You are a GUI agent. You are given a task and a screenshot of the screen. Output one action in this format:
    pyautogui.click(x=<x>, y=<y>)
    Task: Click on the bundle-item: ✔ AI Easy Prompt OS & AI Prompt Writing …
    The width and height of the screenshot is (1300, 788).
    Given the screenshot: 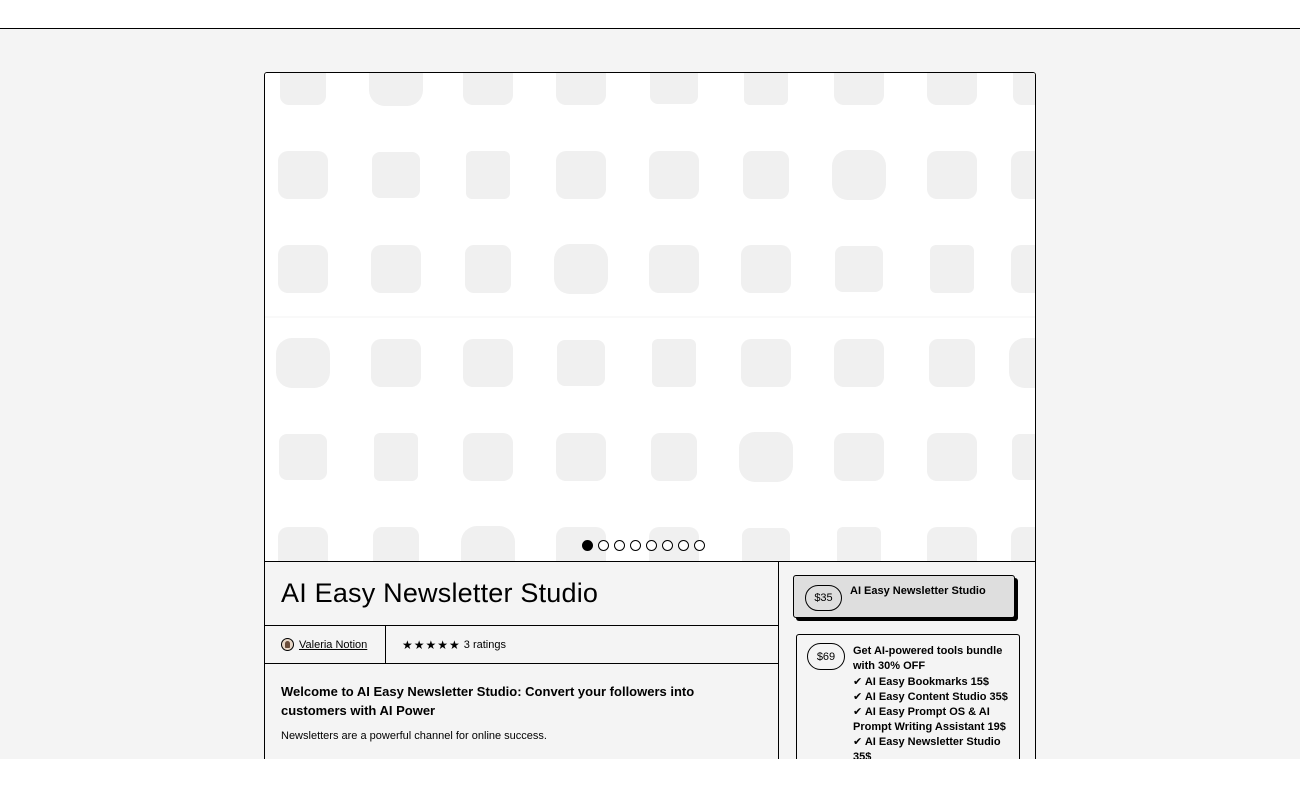 What is the action you would take?
    pyautogui.click(x=929, y=719)
    